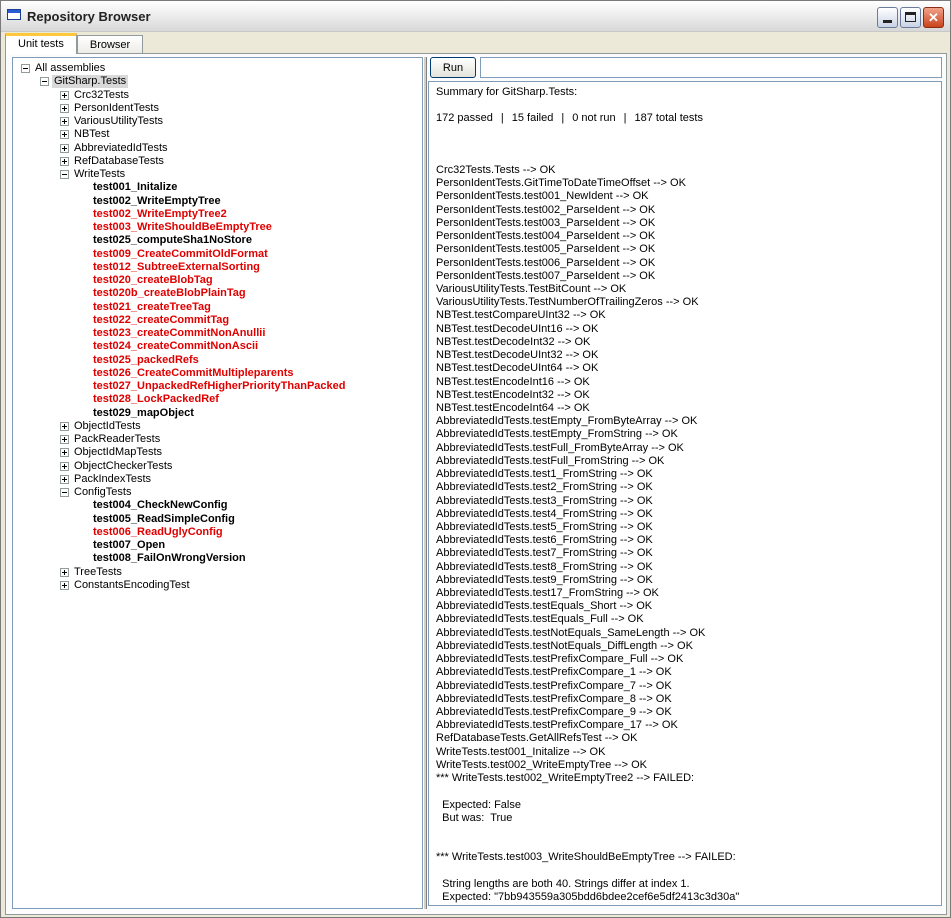 This screenshot has height=918, width=951. What do you see at coordinates (110, 44) in the screenshot?
I see `tab-browser: Browser` at bounding box center [110, 44].